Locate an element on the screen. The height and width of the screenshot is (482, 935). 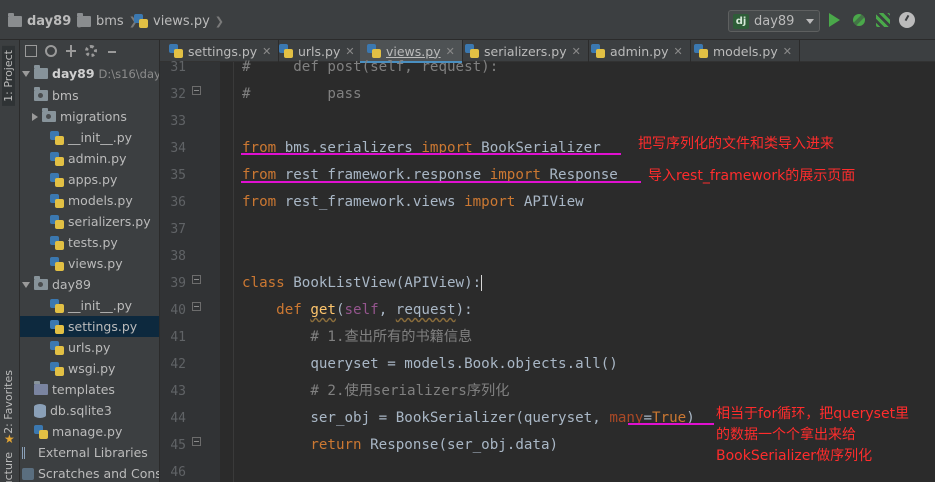
breadcrumb-file: views.py ❯ is located at coordinates (179, 21).